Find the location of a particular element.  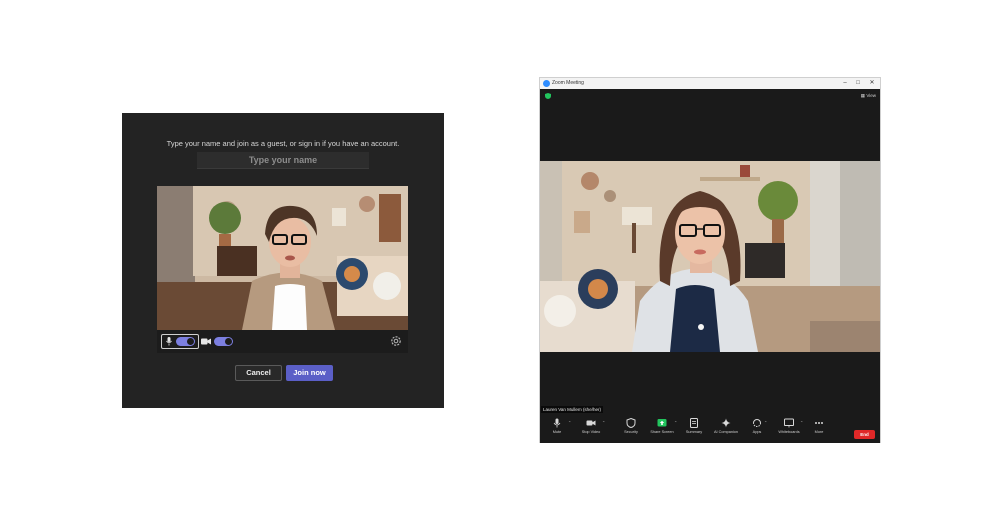

video-options-caret: ⌃ is located at coordinates (603, 422).